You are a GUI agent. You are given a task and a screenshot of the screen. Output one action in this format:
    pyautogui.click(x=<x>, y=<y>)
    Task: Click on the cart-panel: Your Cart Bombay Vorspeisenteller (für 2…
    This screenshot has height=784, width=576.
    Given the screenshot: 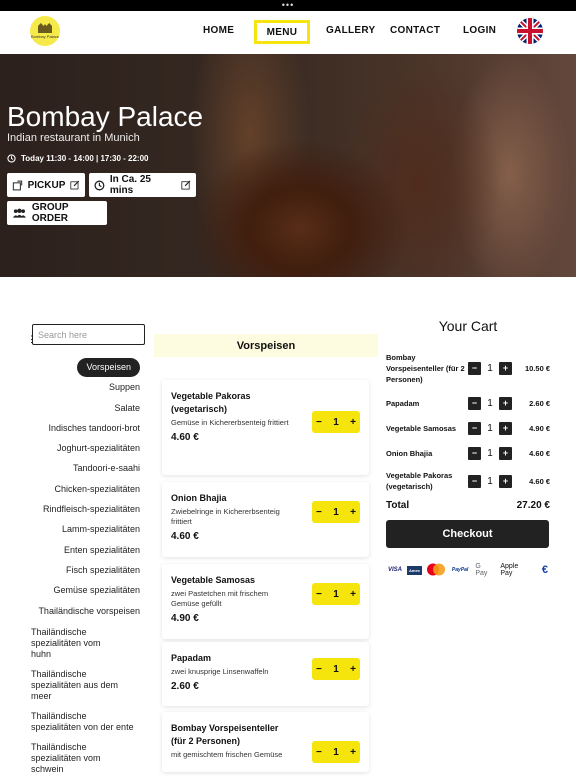 What is the action you would take?
    pyautogui.click(x=468, y=448)
    